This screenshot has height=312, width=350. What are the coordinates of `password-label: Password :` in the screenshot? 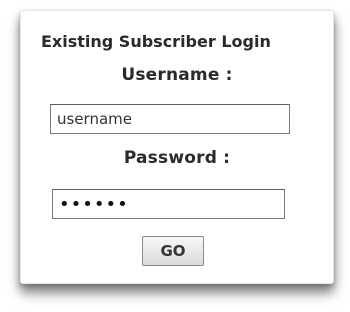 It's located at (177, 158).